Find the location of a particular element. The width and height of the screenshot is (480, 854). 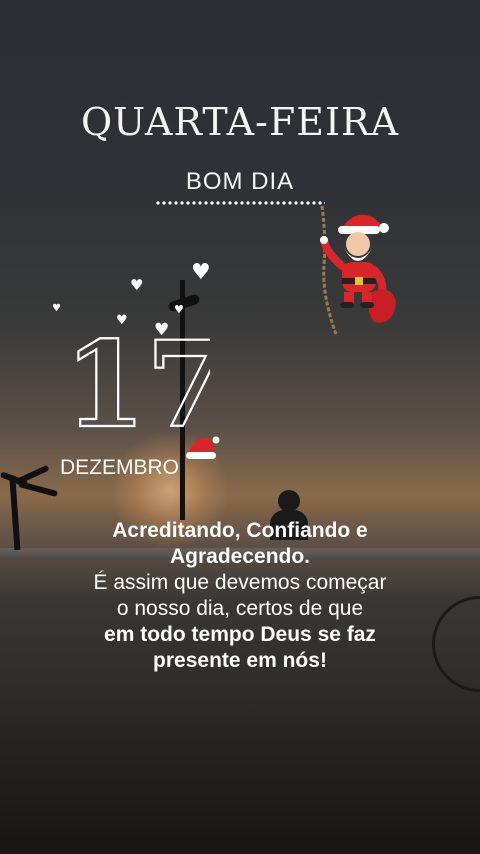

day-number: 17 is located at coordinates (144, 384).